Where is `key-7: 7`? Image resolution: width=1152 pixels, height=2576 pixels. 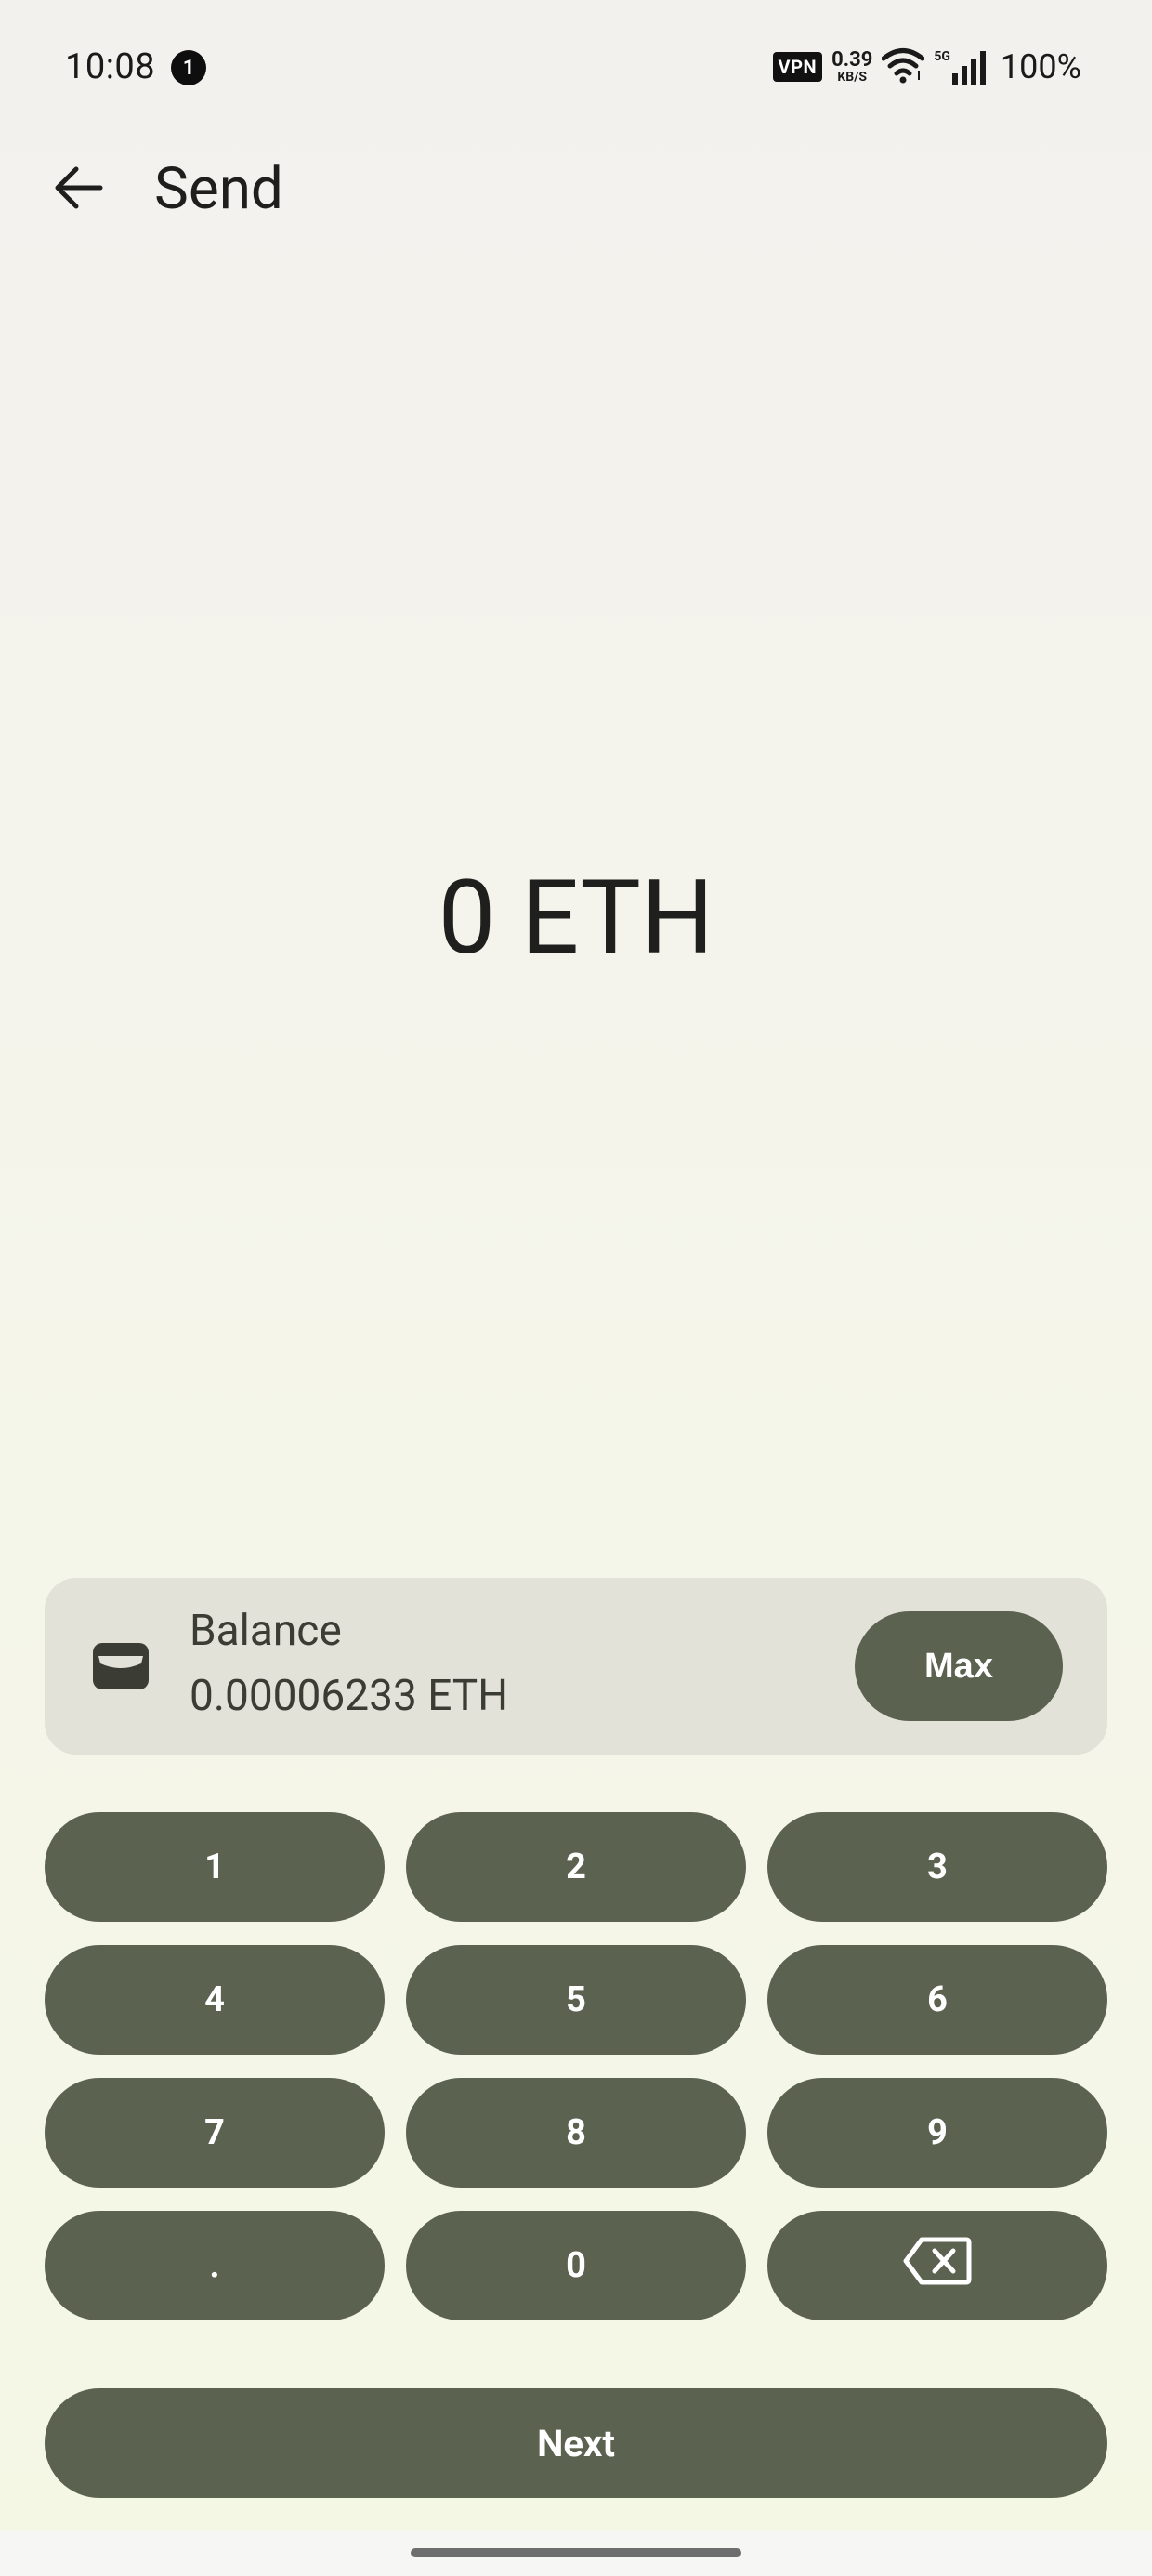 key-7: 7 is located at coordinates (215, 2133).